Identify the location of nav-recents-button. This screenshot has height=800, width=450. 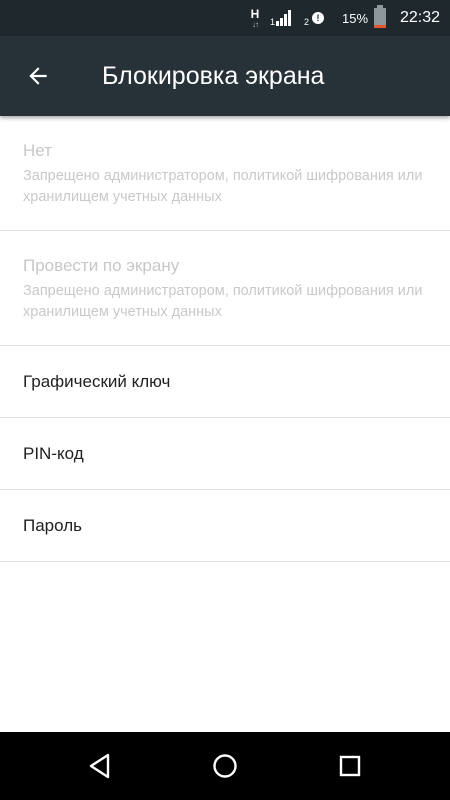
(350, 766).